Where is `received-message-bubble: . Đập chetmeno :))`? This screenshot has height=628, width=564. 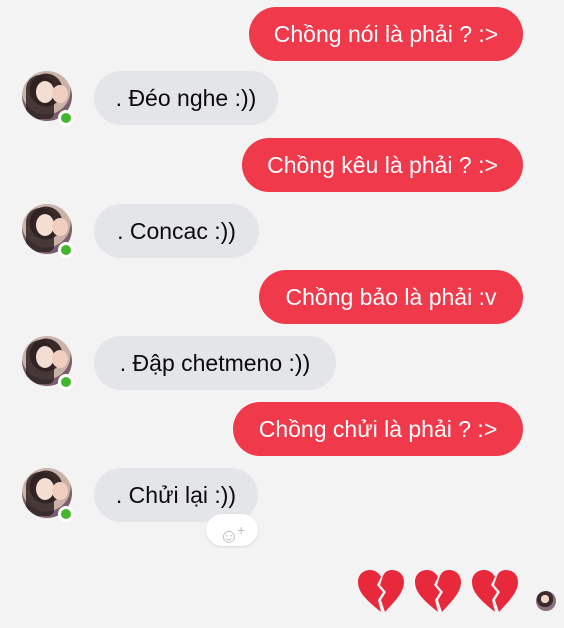 received-message-bubble: . Đập chetmeno :)) is located at coordinates (215, 363).